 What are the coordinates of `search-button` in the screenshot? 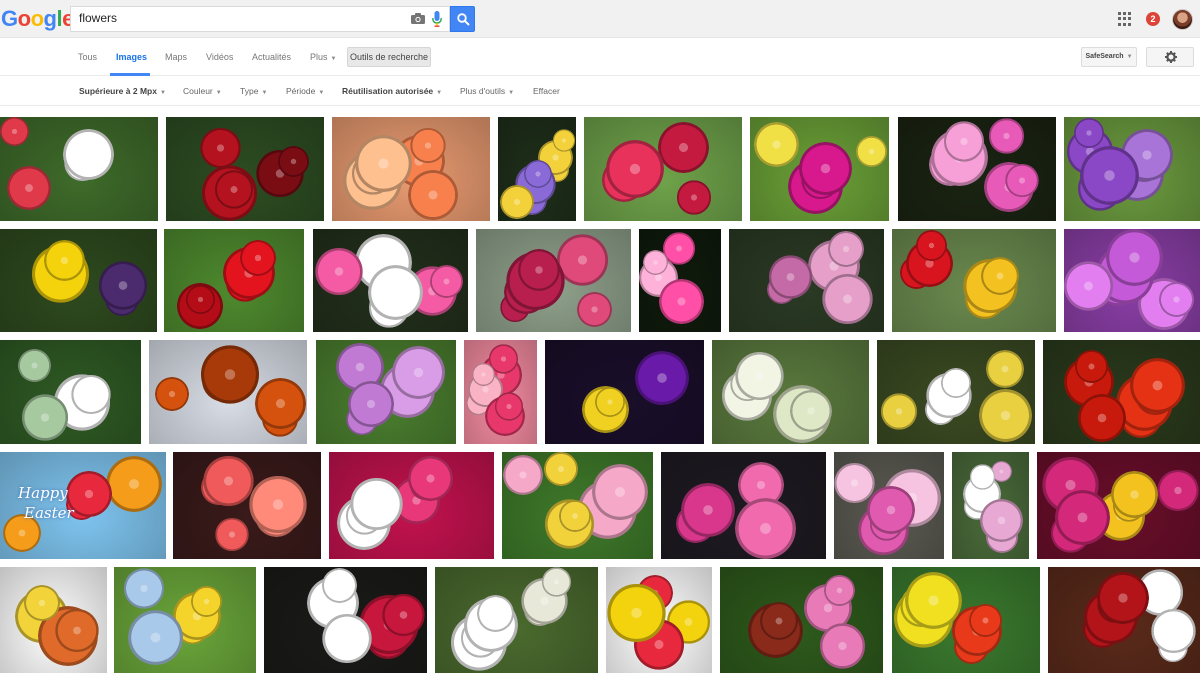 It's located at (462, 19).